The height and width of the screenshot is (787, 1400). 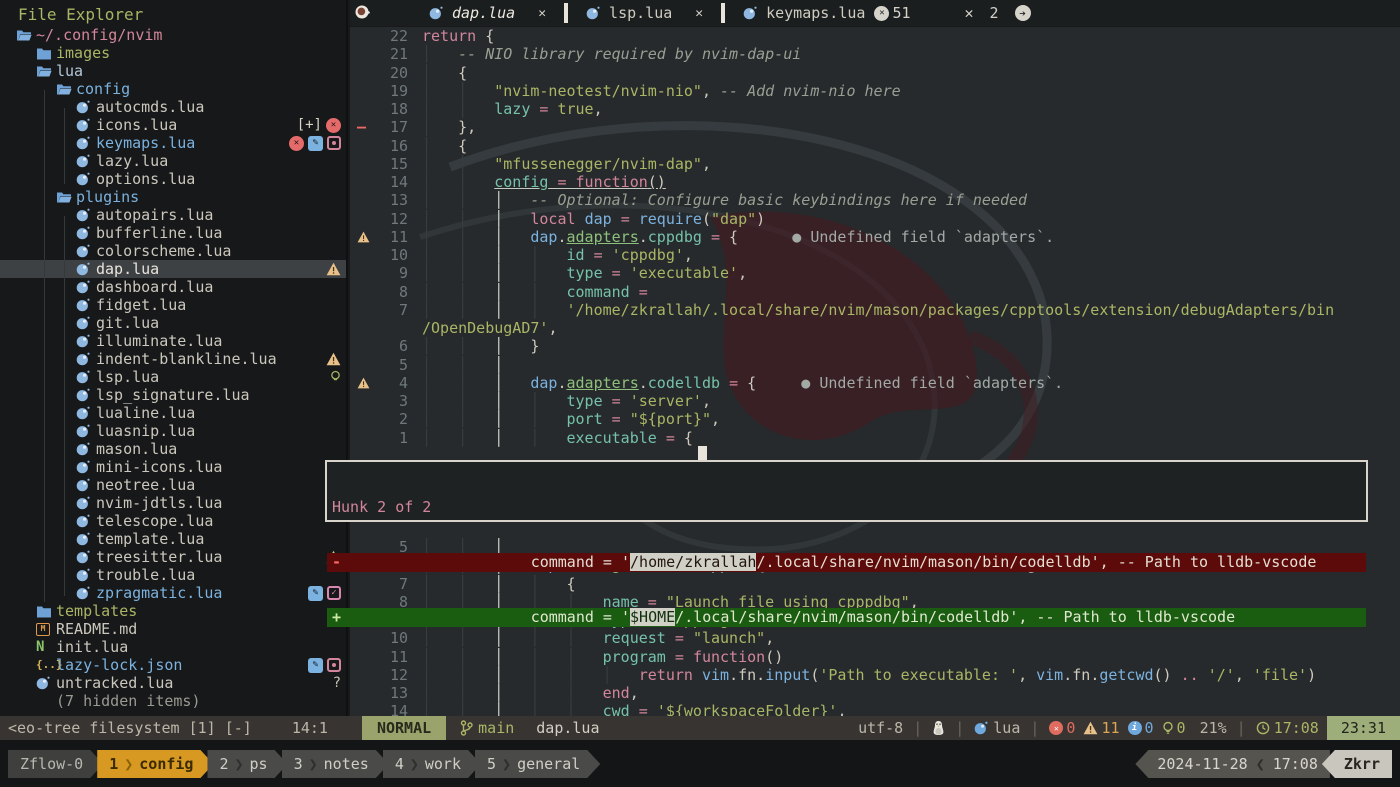 What do you see at coordinates (173, 467) in the screenshot?
I see `tree-item: mini-icons.lua` at bounding box center [173, 467].